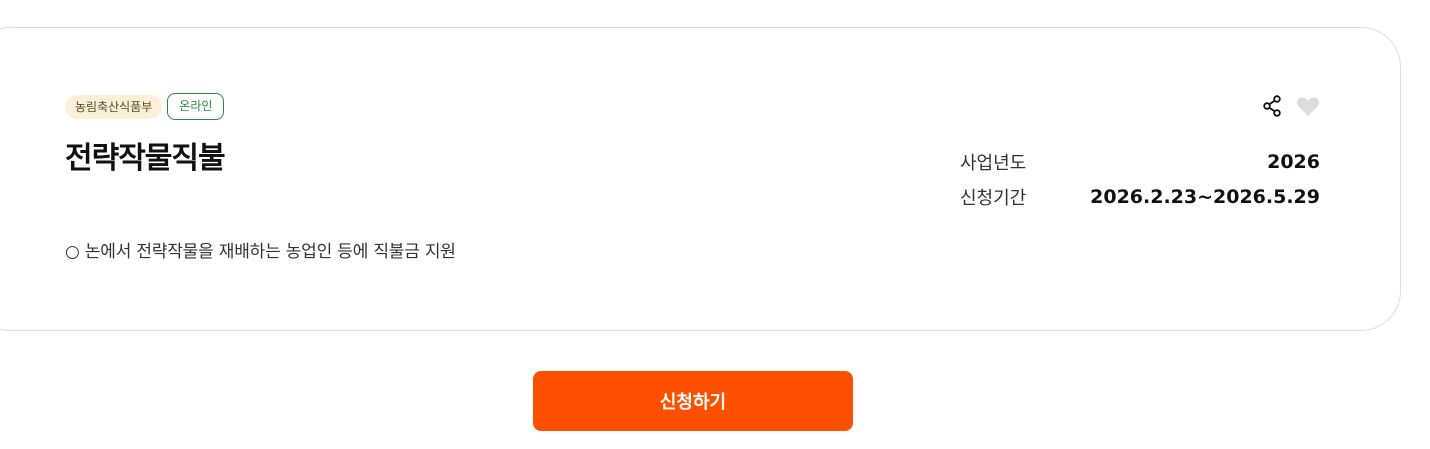 The width and height of the screenshot is (1430, 449). Describe the element at coordinates (993, 163) in the screenshot. I see `info-label-year: 사업년도` at that location.